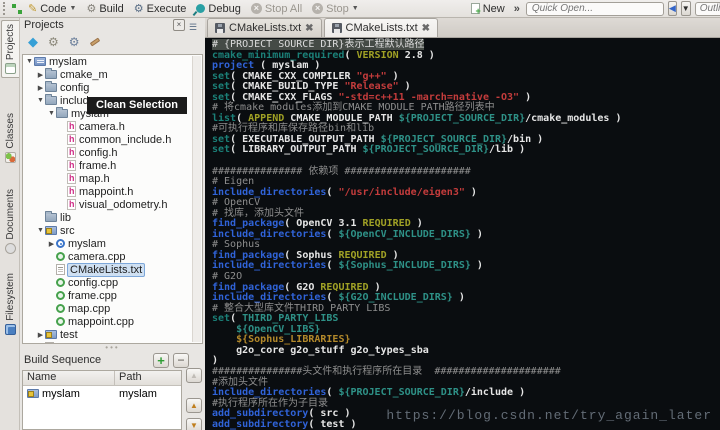 The width and height of the screenshot is (720, 430). I want to click on tooltip: Clean Selection, so click(137, 105).